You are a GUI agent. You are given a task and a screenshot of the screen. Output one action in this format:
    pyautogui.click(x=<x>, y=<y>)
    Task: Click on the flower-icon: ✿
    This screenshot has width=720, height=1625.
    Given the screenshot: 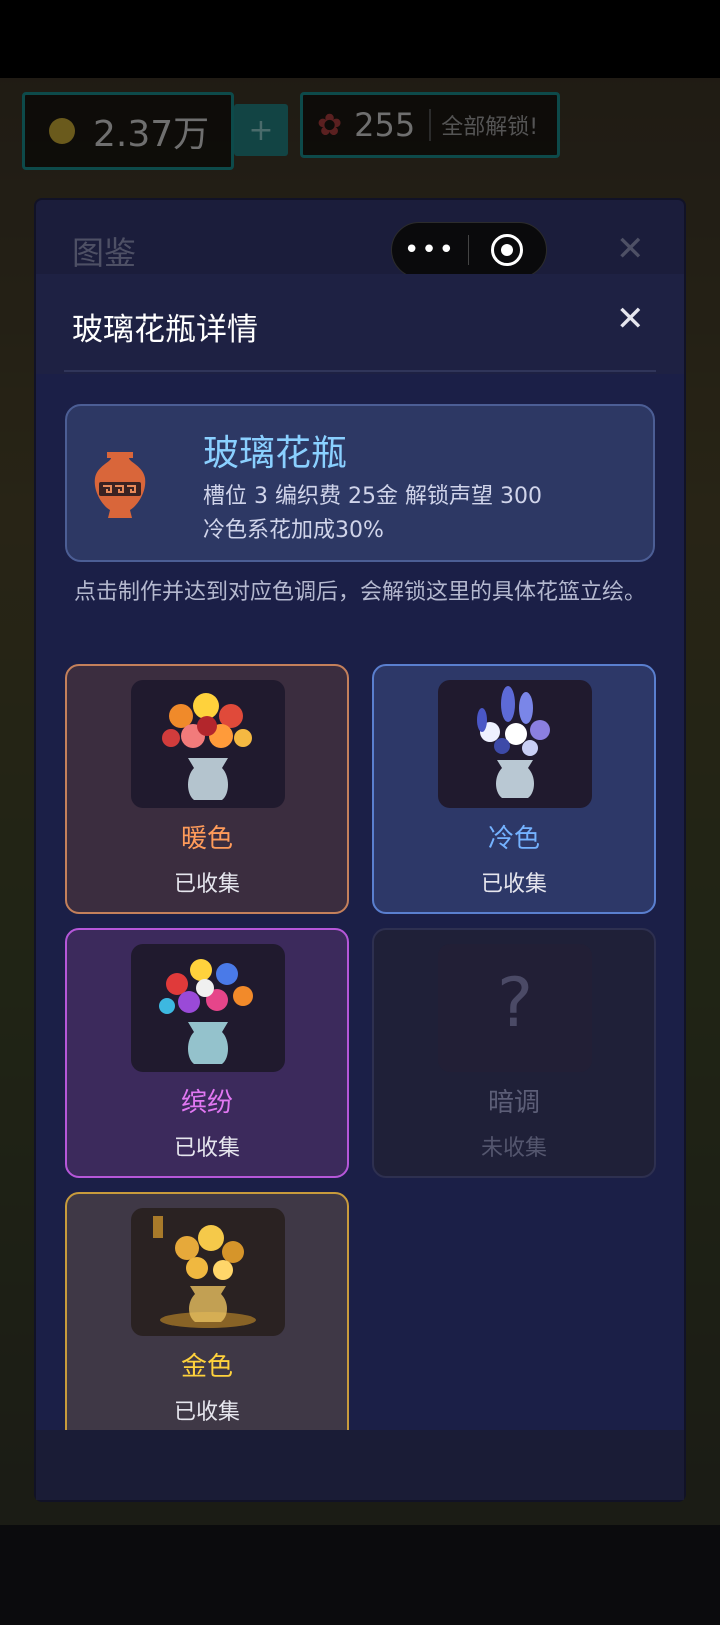 What is the action you would take?
    pyautogui.click(x=330, y=125)
    